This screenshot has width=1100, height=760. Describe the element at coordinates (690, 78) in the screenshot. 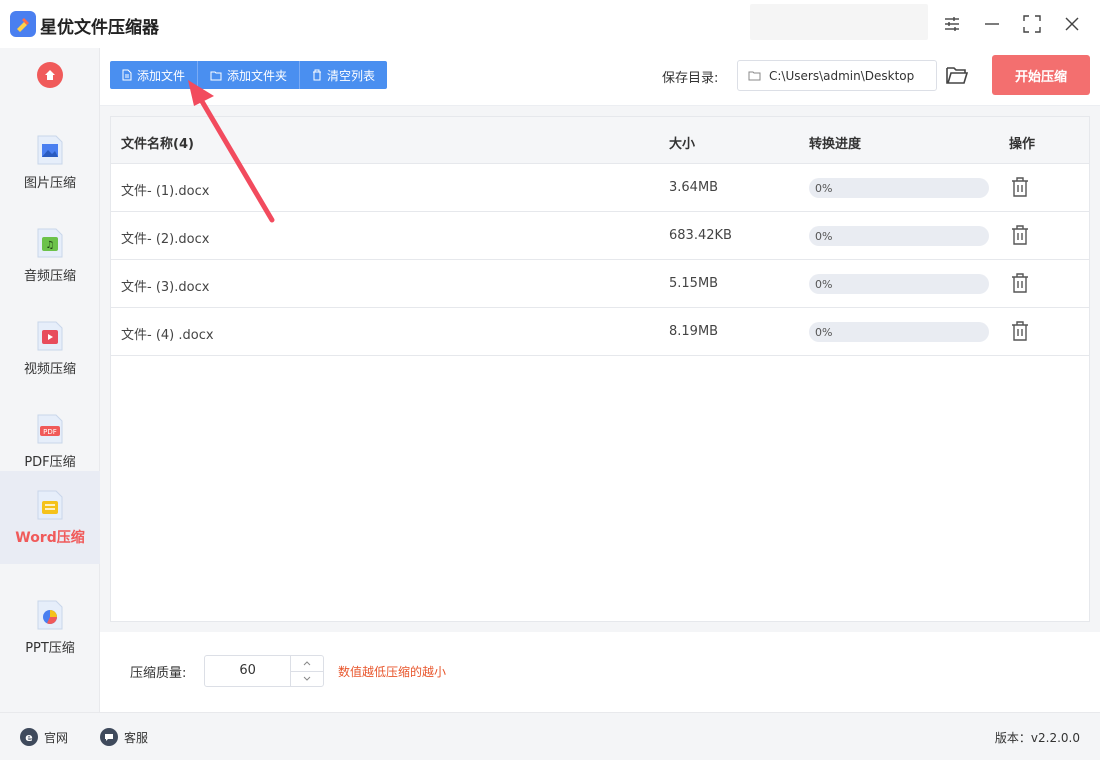

I see `save-directory-label: 保存目录:` at that location.